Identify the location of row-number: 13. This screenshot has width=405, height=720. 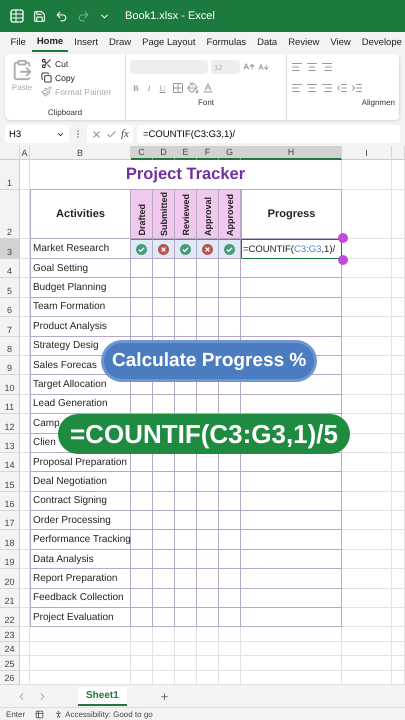
(10, 443).